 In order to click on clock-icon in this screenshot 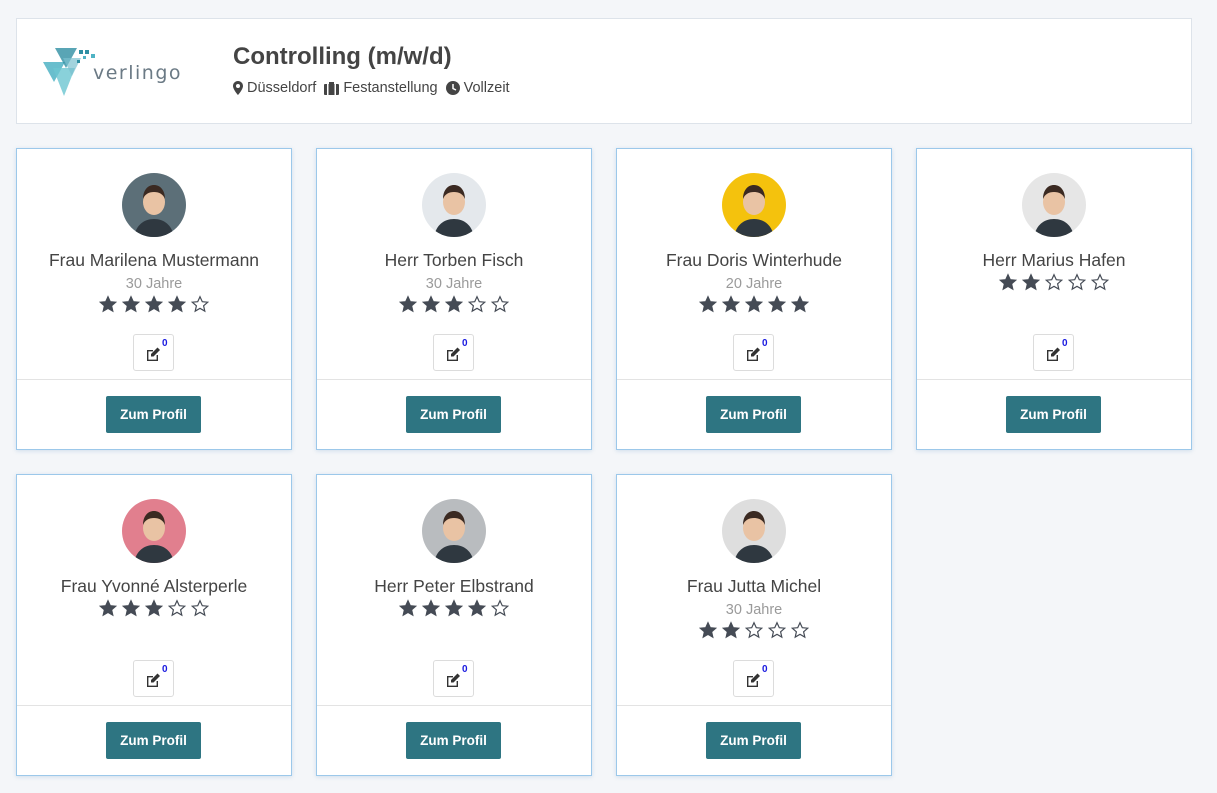, I will do `click(452, 88)`.